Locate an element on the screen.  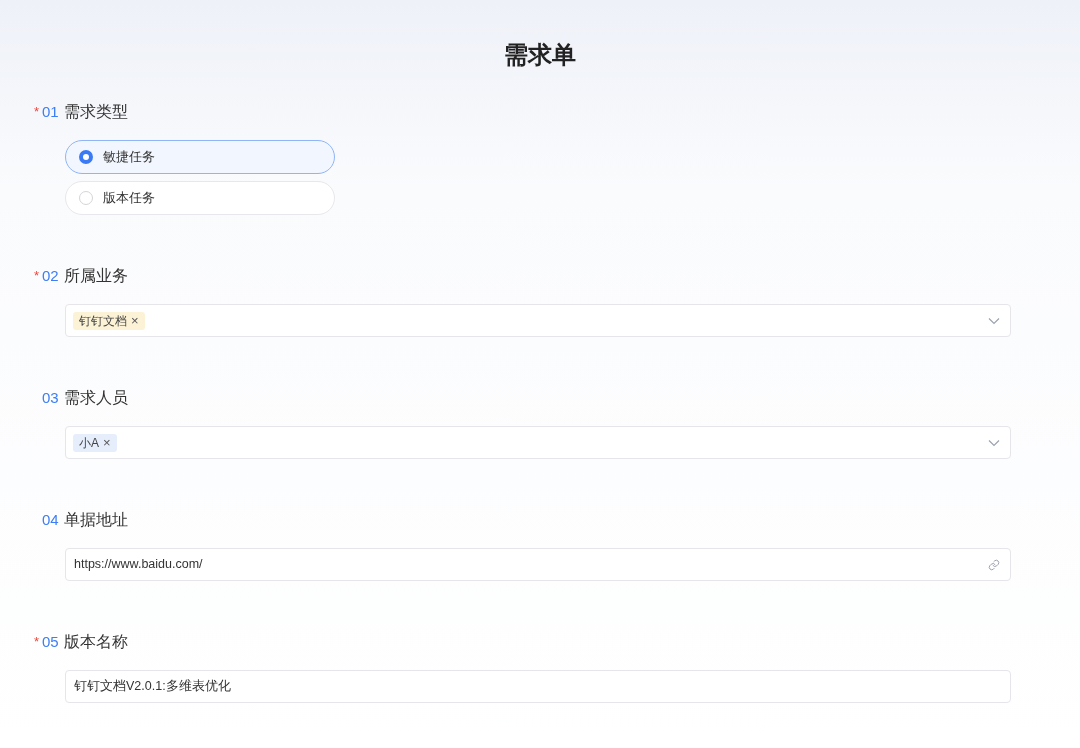
tag-label: 小A is located at coordinates (89, 443).